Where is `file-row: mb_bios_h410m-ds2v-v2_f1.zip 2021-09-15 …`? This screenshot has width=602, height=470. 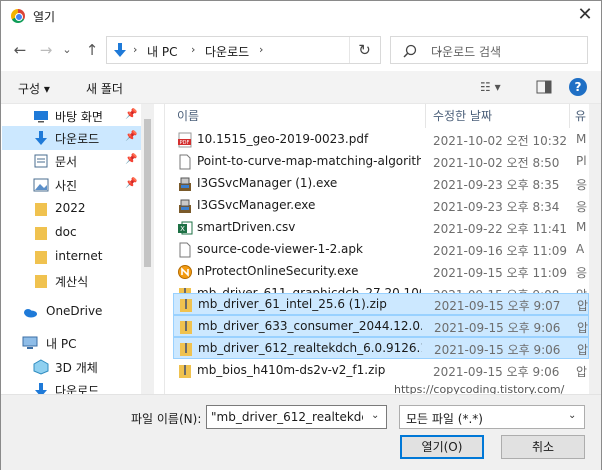 file-row: mb_bios_h410m-ds2v-v2_f1.zip 2021-09-15 … is located at coordinates (381, 371).